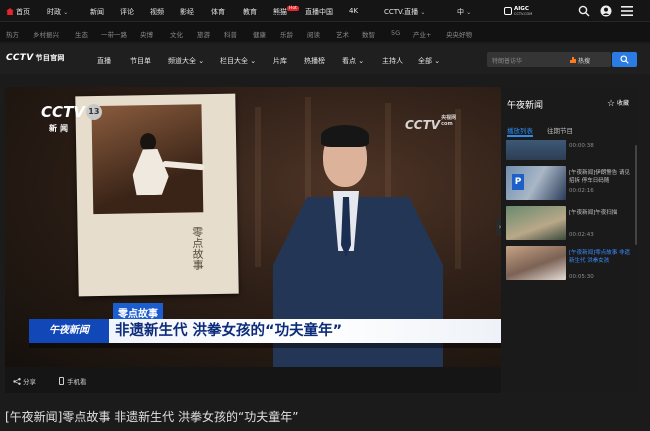 This screenshot has width=650, height=431. What do you see at coordinates (148, 159) in the screenshot?
I see `girl-photo` at bounding box center [148, 159].